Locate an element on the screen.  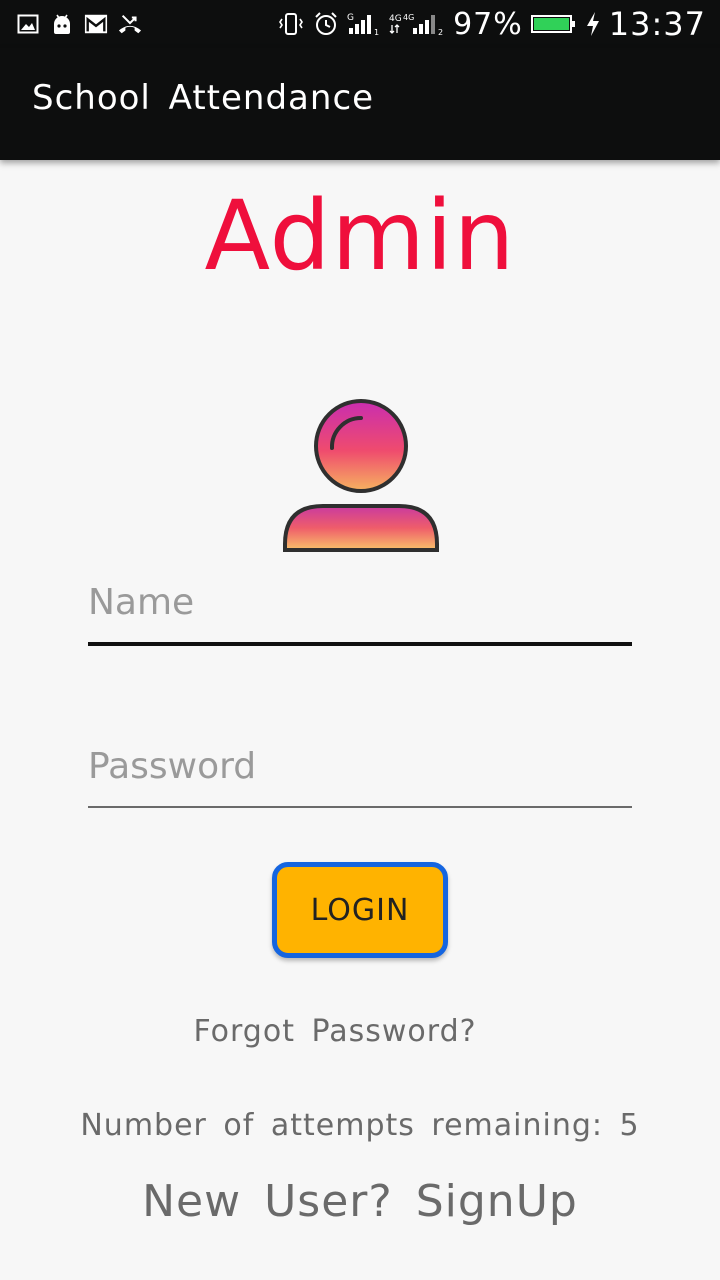
app-bar: School Attendance is located at coordinates (360, 104).